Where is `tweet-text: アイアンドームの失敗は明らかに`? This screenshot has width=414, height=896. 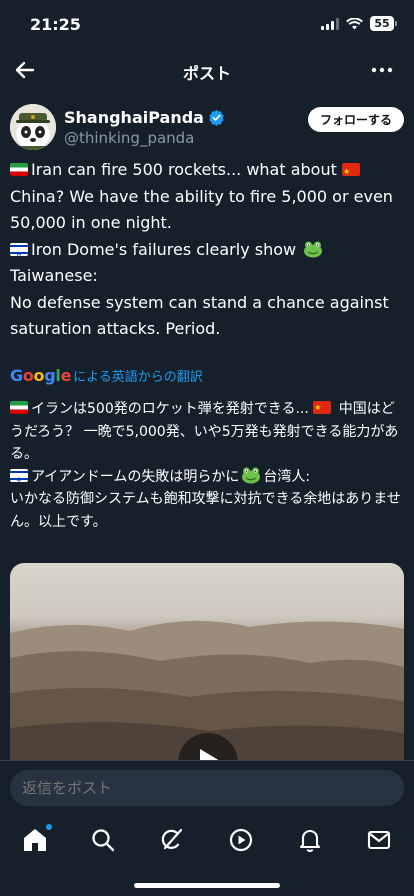 tweet-text: アイアンドームの失敗は明らかに is located at coordinates (135, 476).